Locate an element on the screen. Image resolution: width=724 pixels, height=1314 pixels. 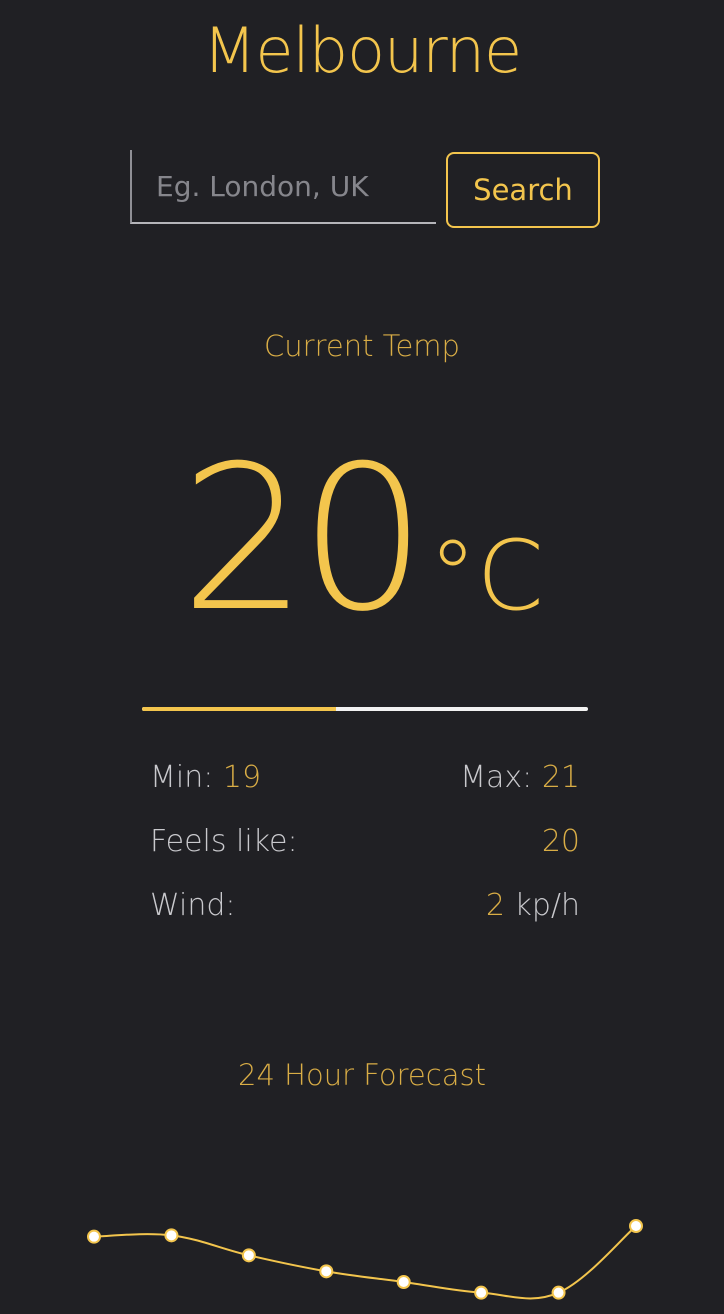
search-bar: Search is located at coordinates (365, 190).